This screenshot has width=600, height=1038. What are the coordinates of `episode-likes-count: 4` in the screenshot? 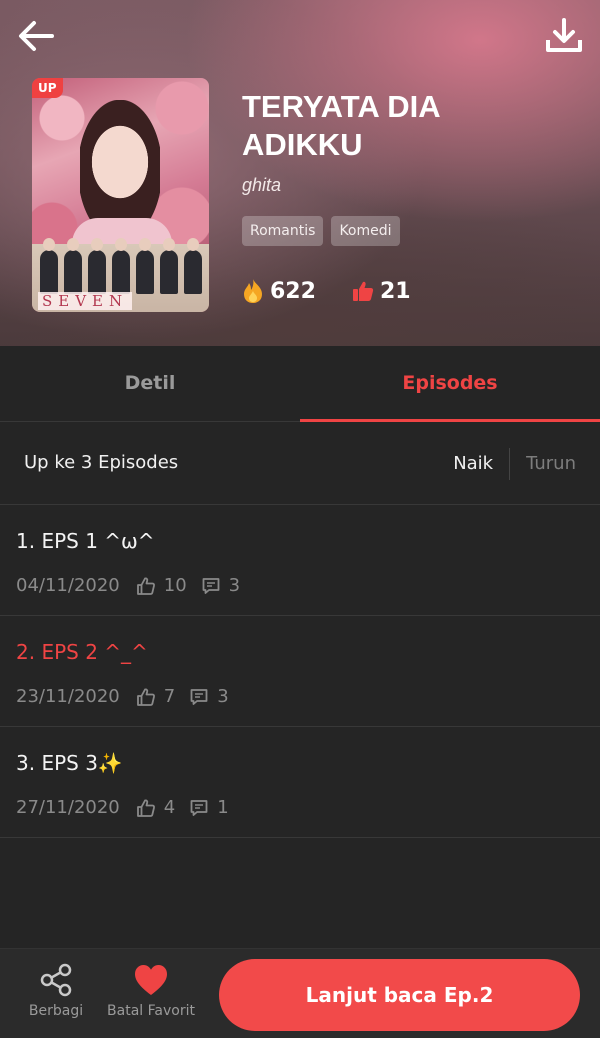 It's located at (169, 807).